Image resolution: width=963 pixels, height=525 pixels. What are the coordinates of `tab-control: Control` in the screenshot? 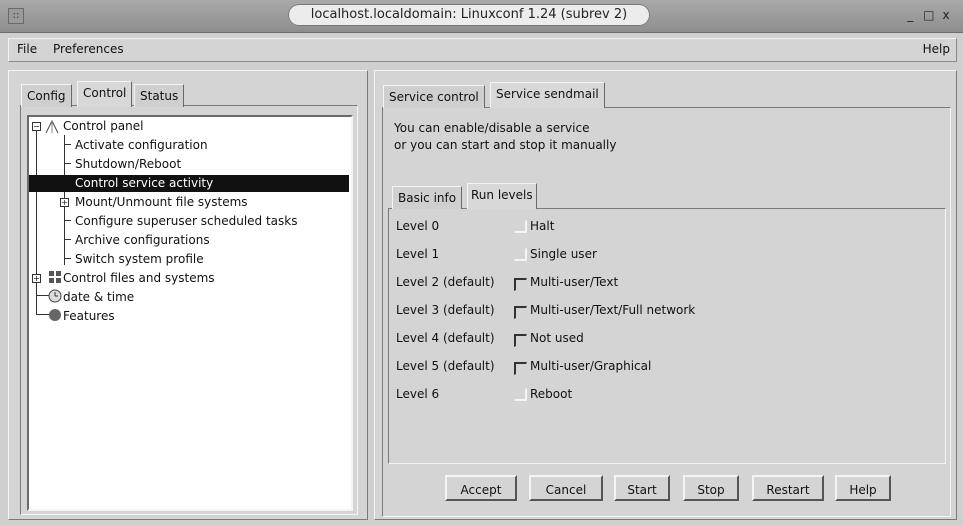 It's located at (105, 94).